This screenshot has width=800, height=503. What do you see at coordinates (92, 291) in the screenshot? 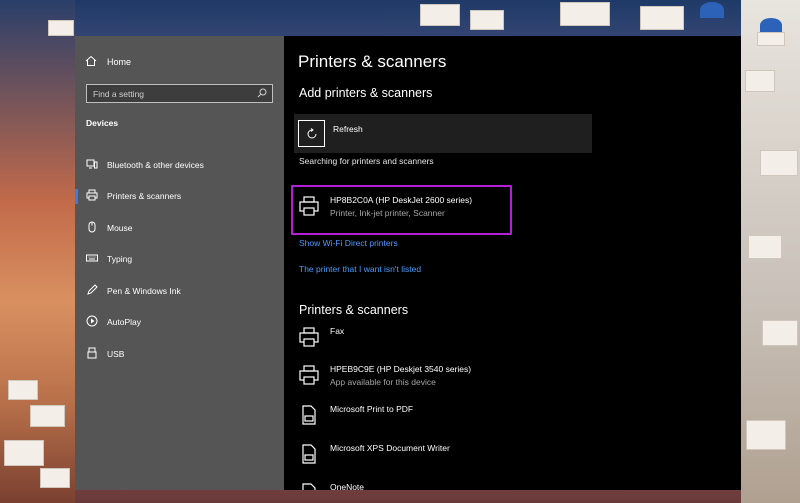
I see `pen-icon` at bounding box center [92, 291].